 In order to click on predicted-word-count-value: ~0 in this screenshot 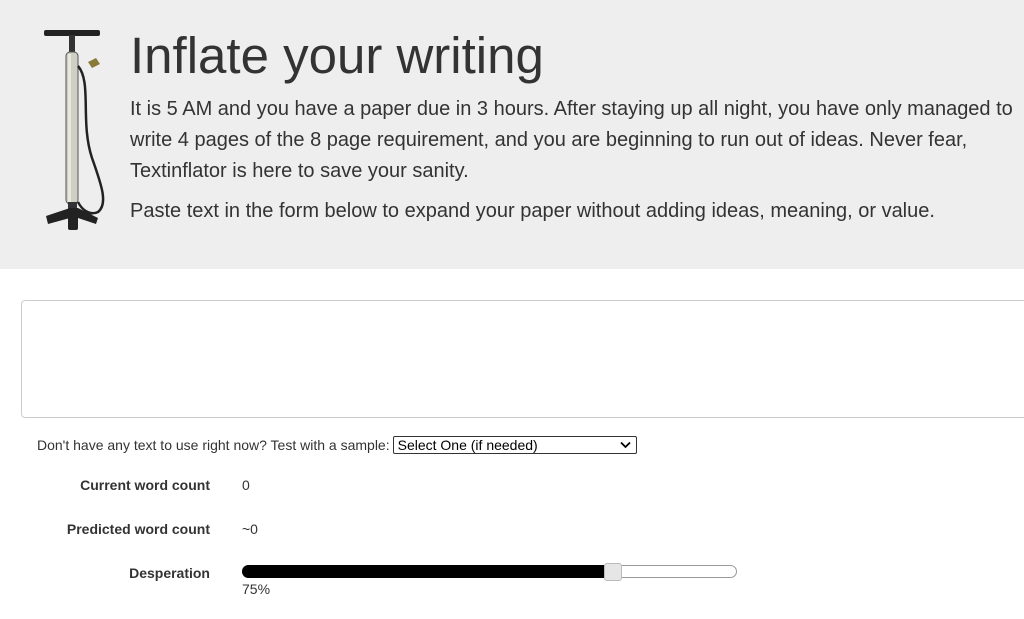, I will do `click(250, 529)`.